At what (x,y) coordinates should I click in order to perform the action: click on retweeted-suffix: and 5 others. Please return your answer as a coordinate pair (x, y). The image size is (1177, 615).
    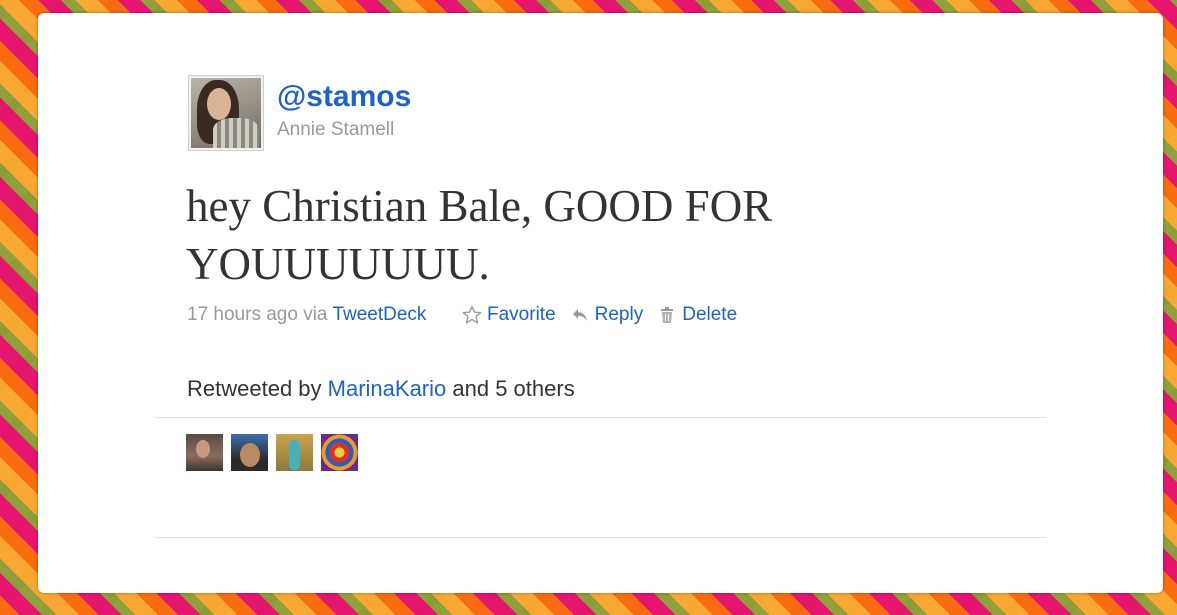
    Looking at the image, I should click on (513, 388).